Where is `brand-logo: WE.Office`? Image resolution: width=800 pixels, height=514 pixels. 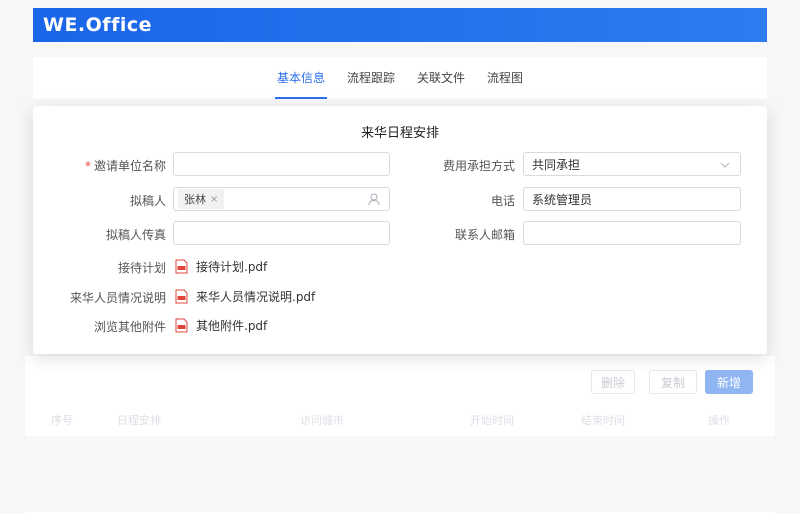
brand-logo: WE.Office is located at coordinates (97, 25).